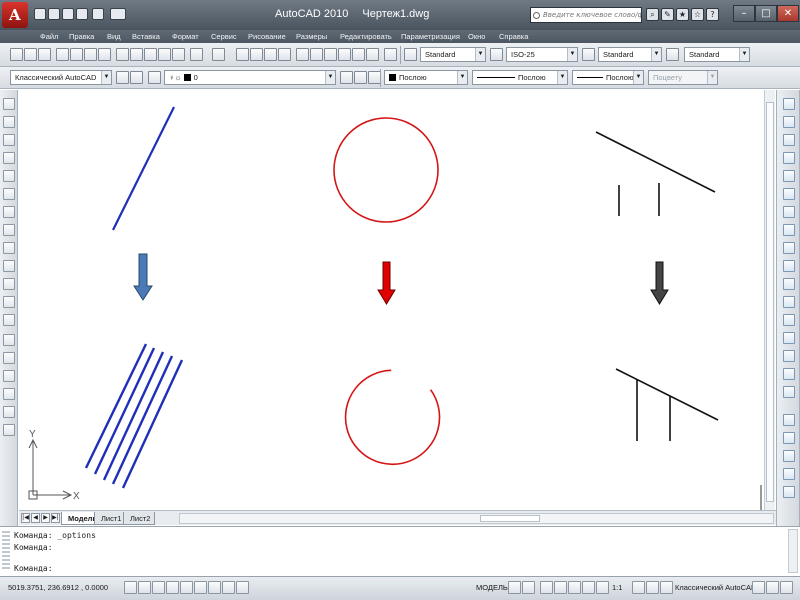  Describe the element at coordinates (242, 54) in the screenshot. I see `pan-icon` at that location.